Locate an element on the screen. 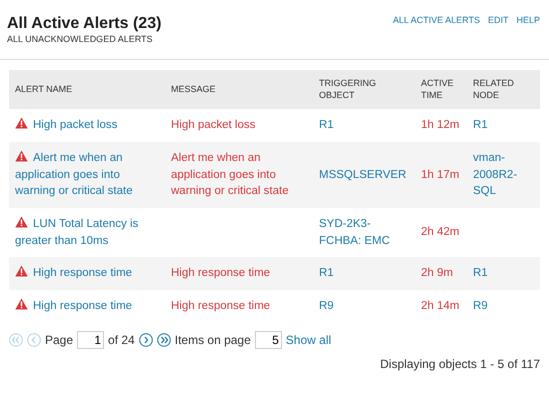 Image resolution: width=549 pixels, height=414 pixels. triggering-object-link: R1 is located at coordinates (364, 125).